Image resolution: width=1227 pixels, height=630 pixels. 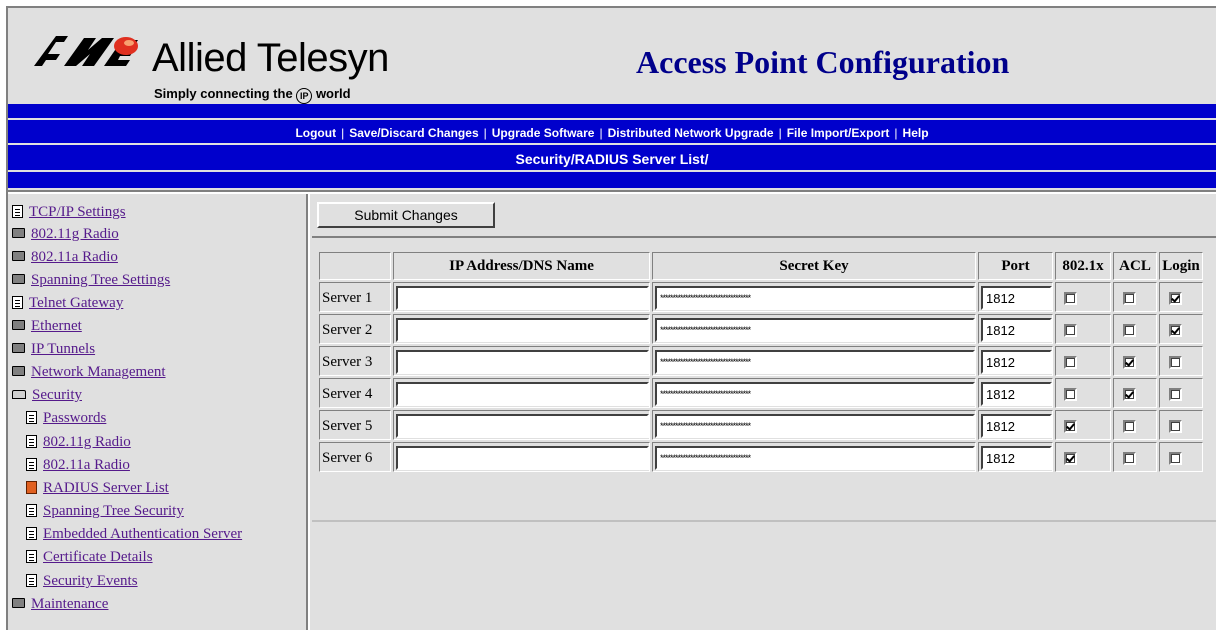 I want to click on sidebar-item-ethernet: Ethernet, so click(x=47, y=329).